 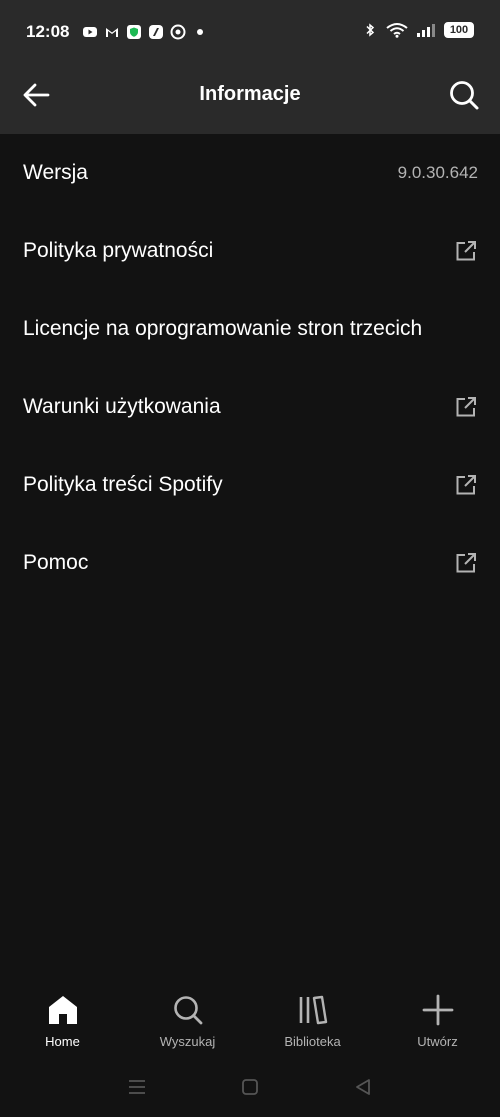 I want to click on nav-label: Wyszukaj, so click(x=187, y=1041).